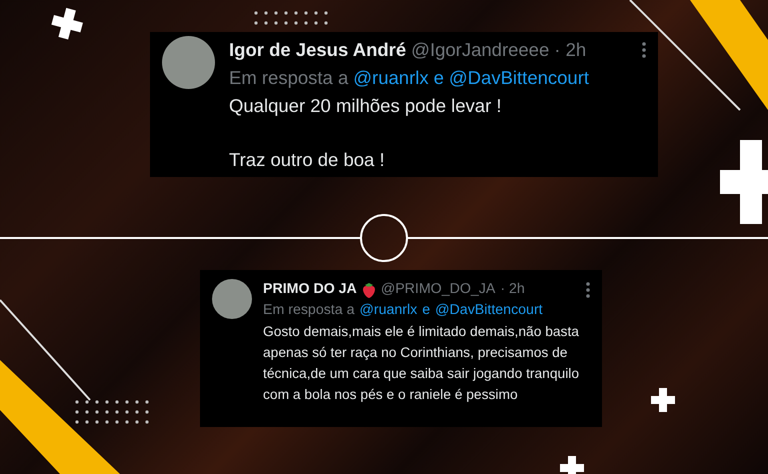  Describe the element at coordinates (307, 160) in the screenshot. I see `post-text: Traz outro de boa !` at that location.